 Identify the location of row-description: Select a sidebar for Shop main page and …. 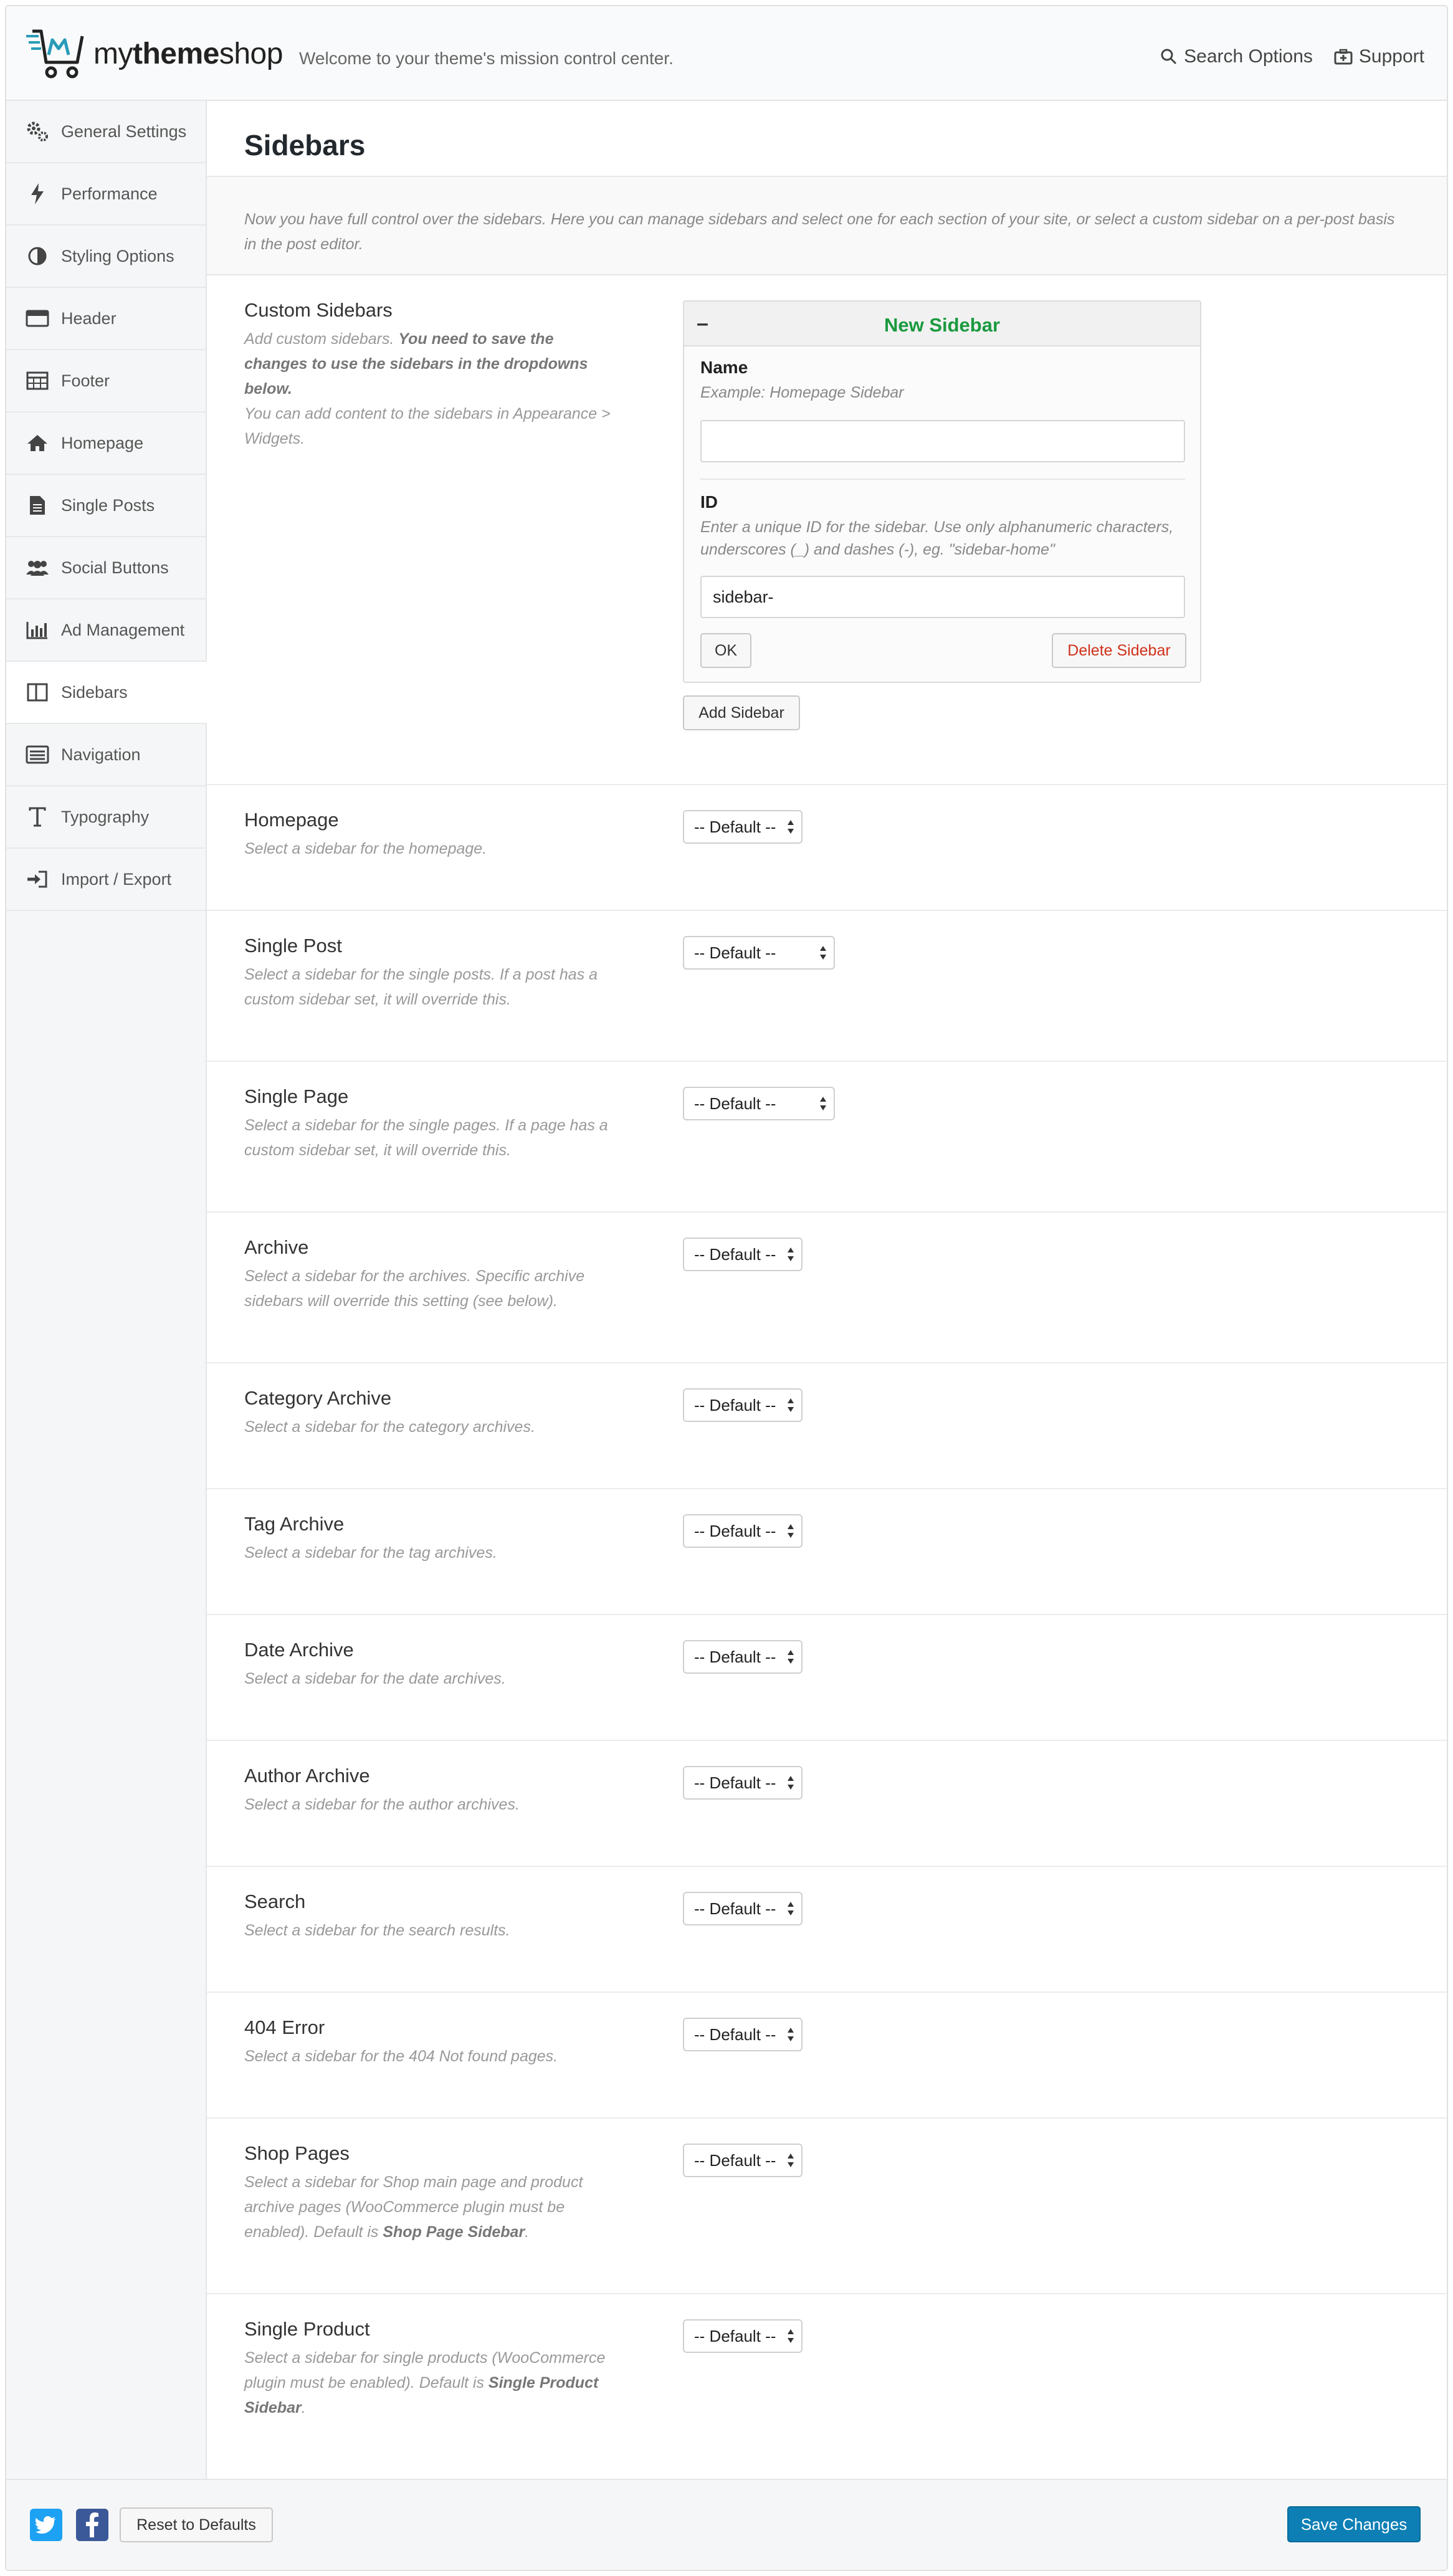
(413, 2207).